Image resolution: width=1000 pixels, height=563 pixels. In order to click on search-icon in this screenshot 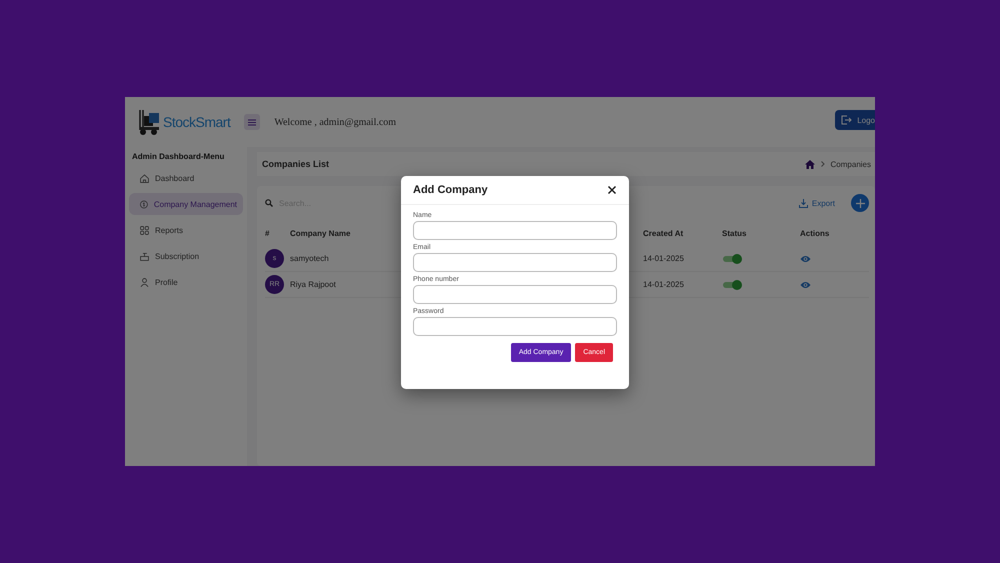, I will do `click(269, 203)`.